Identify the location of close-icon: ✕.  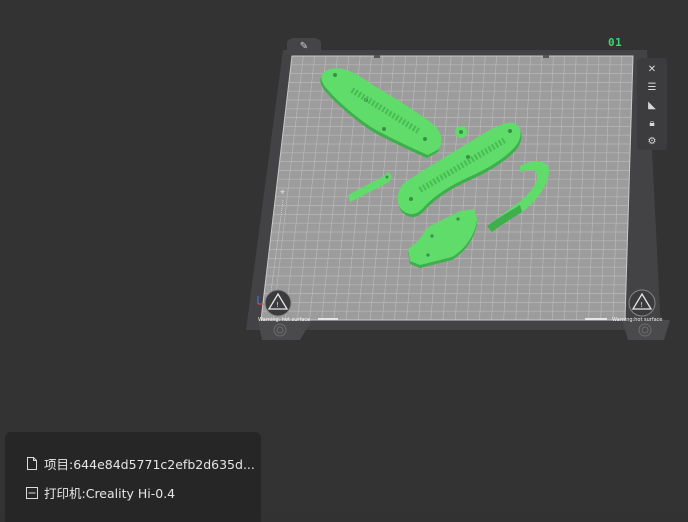
(652, 69).